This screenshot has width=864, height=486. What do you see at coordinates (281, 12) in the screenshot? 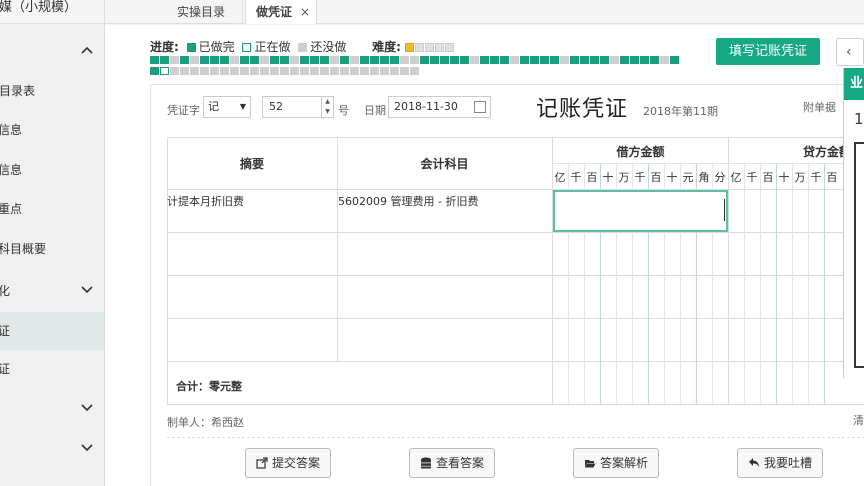
I see `tab-make-voucher: 做凭证 ×` at bounding box center [281, 12].